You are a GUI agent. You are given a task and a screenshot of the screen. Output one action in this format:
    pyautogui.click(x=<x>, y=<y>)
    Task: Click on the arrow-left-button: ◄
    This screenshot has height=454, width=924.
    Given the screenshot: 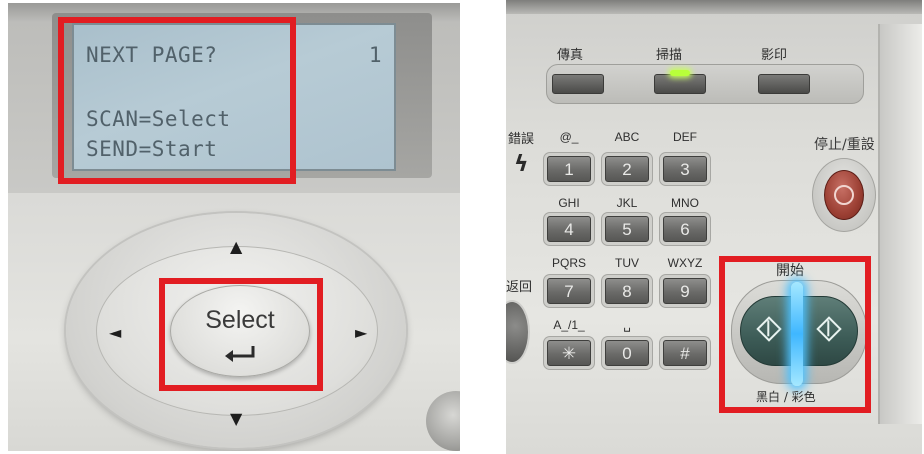 What is the action you would take?
    pyautogui.click(x=115, y=333)
    